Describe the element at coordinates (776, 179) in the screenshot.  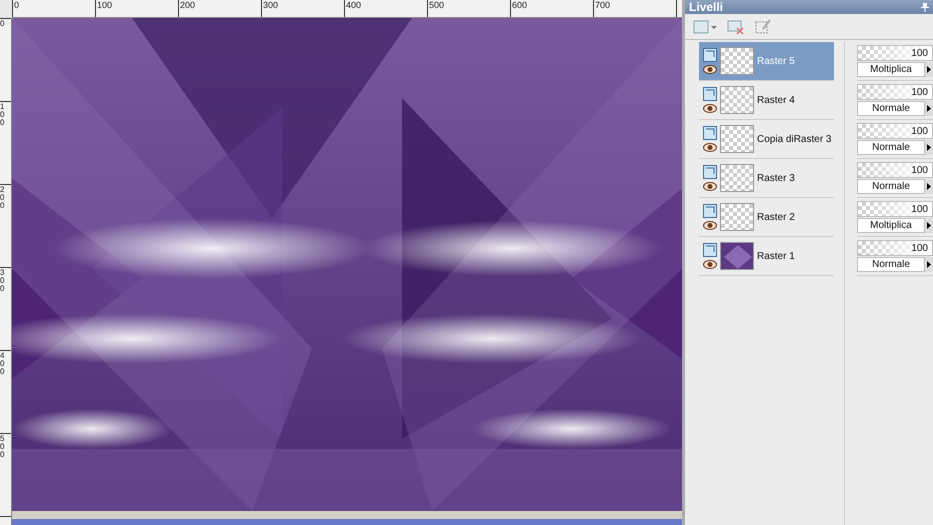
I see `layer-name: Raster 3` at that location.